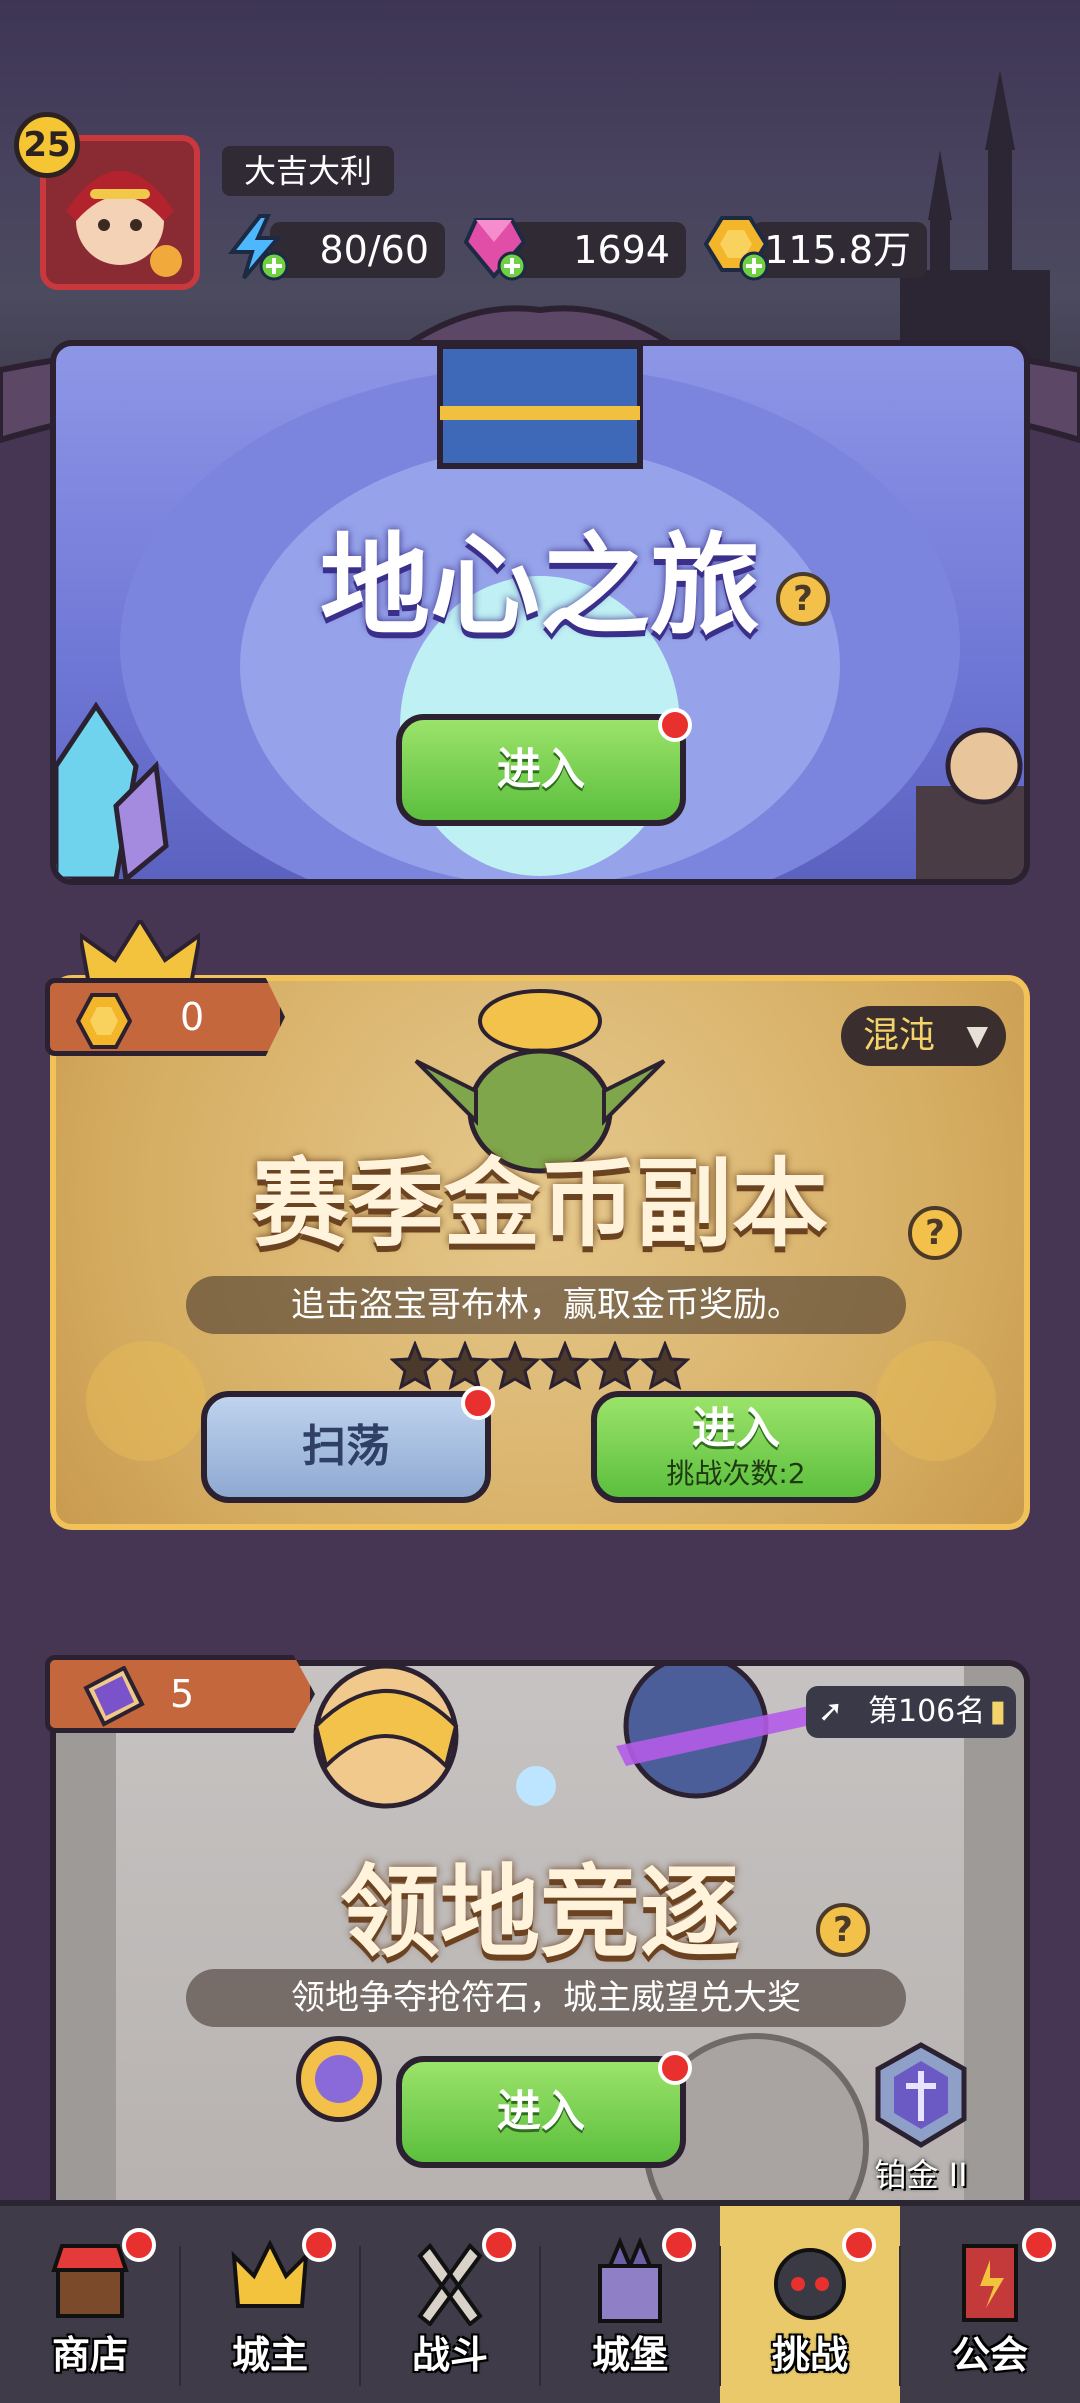  I want to click on nav-label: 商店, so click(89, 2355).